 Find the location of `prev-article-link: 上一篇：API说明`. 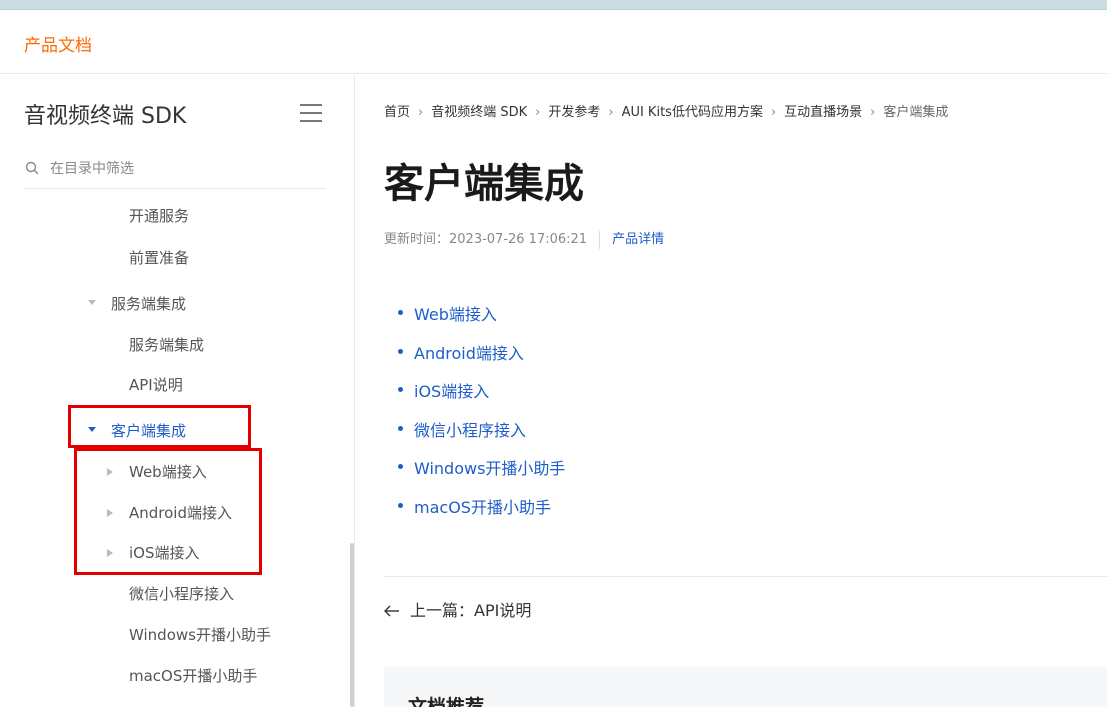

prev-article-link: 上一篇：API说明 is located at coordinates (457, 609).